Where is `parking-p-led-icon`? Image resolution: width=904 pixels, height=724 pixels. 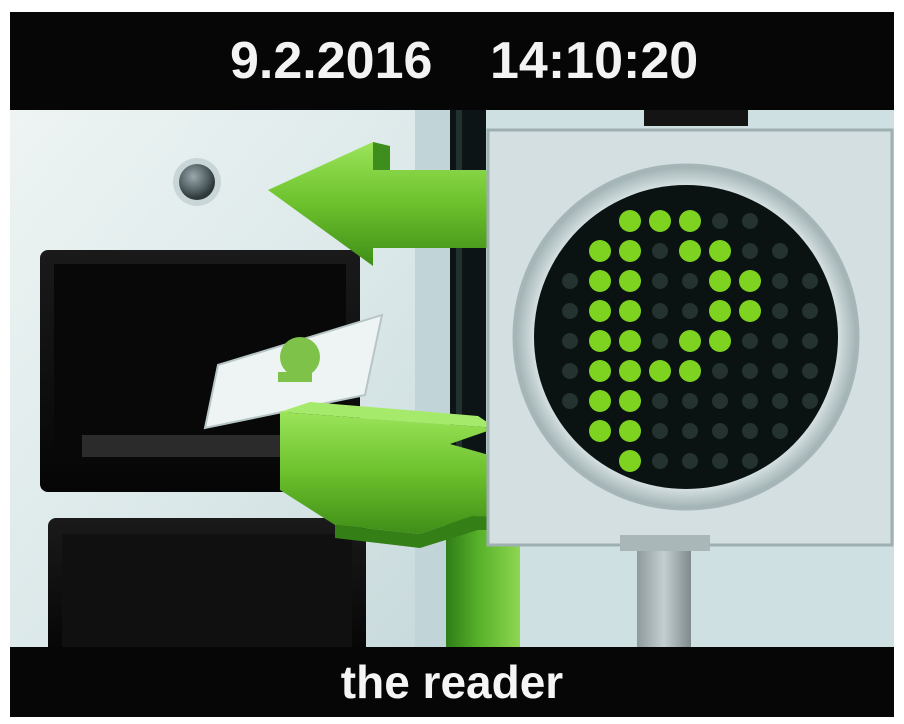 parking-p-led-icon is located at coordinates (690, 341).